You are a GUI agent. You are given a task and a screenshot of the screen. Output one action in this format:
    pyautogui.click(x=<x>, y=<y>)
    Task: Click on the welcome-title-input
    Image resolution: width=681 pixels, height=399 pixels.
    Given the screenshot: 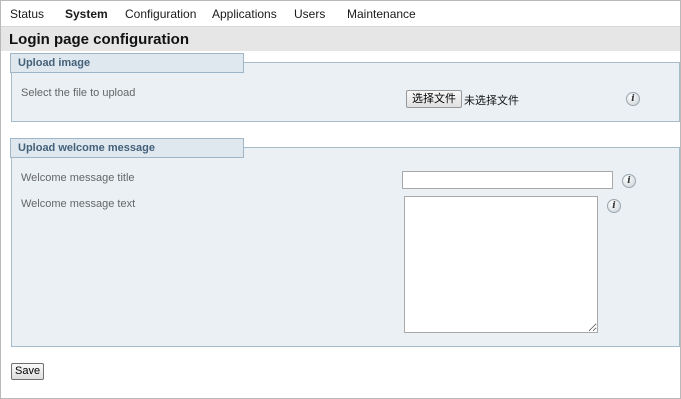 What is the action you would take?
    pyautogui.click(x=507, y=180)
    